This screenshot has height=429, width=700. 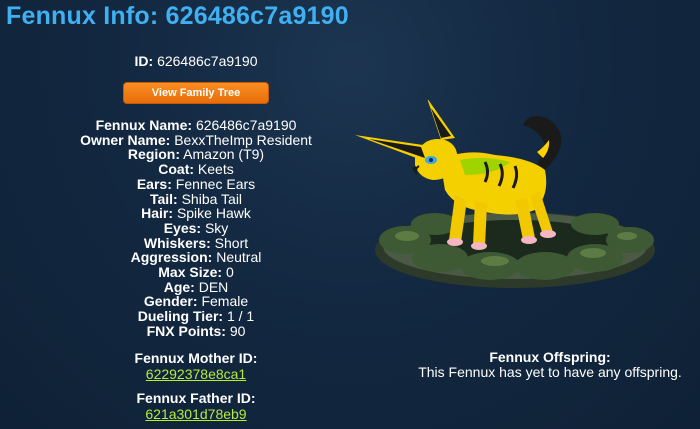 I want to click on info-value: Amazon (T9), so click(x=224, y=154).